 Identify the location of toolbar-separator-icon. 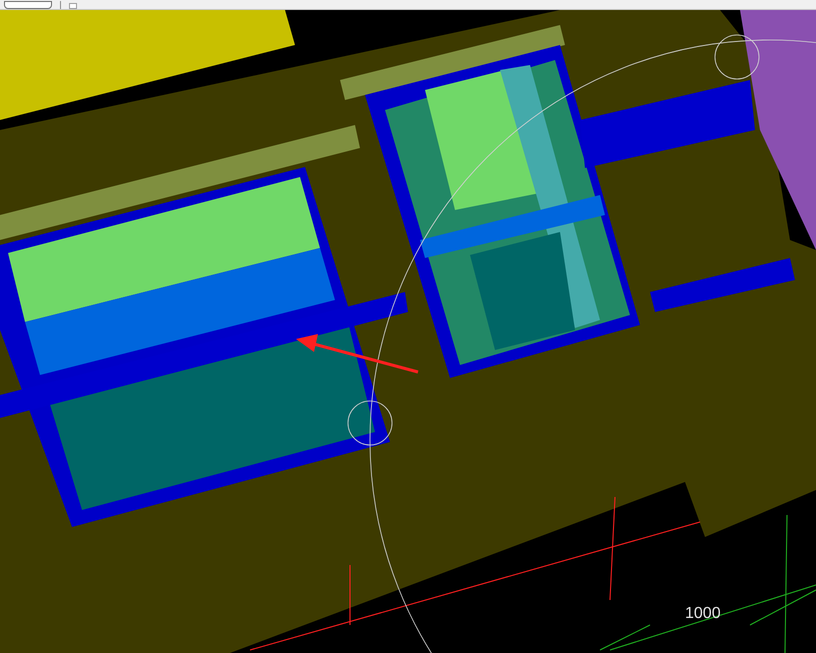
(60, 5).